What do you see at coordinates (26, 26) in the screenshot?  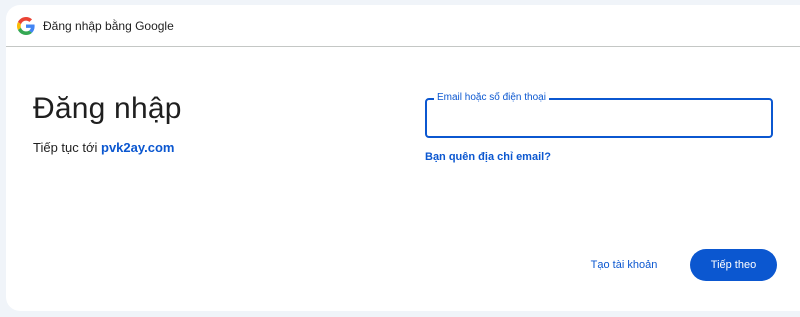 I see `google-g-icon` at bounding box center [26, 26].